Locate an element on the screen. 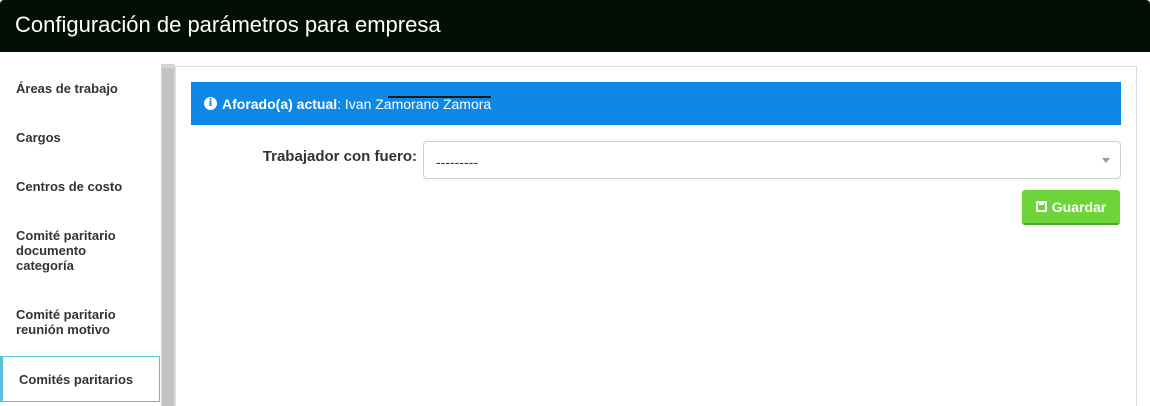 This screenshot has width=1150, height=406. save-button-label: Guardar is located at coordinates (1079, 206).